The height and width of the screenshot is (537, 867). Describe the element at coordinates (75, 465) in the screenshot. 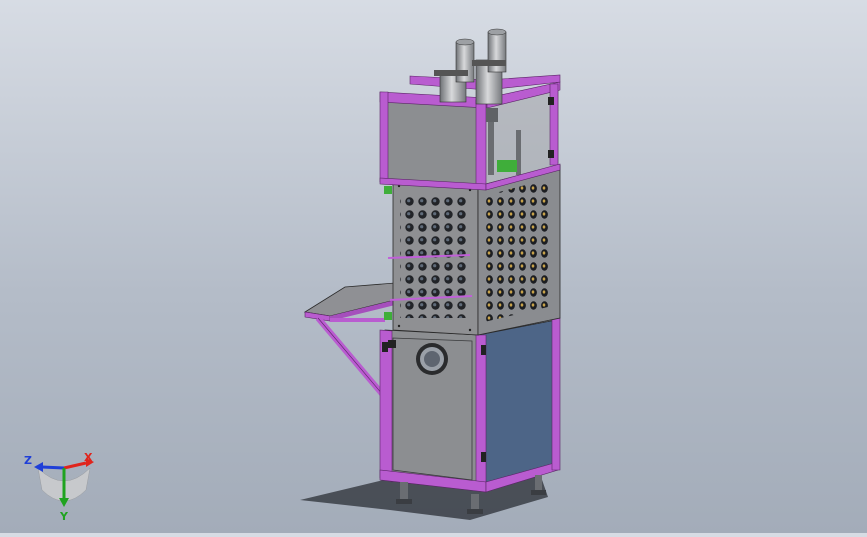

I see `x-axis-arrow` at that location.